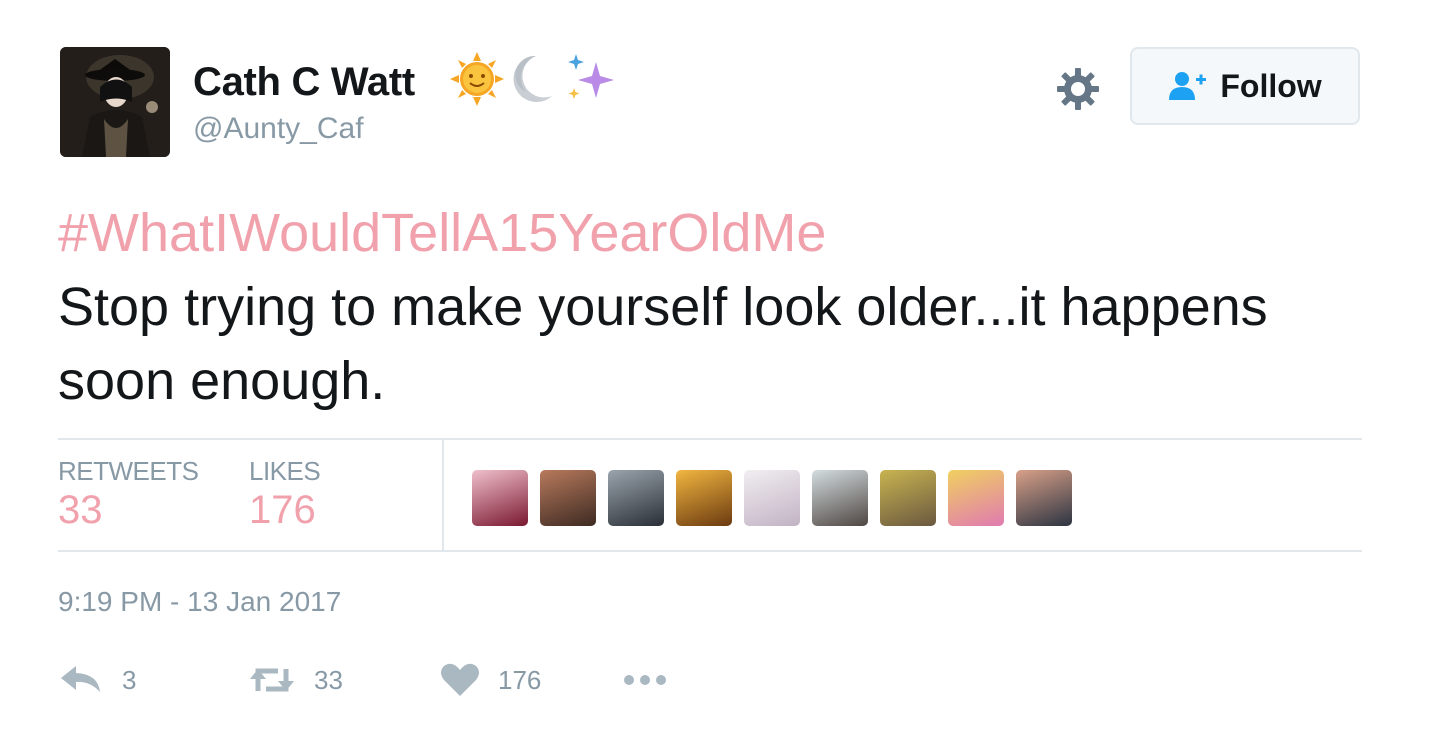 The image size is (1440, 734). I want to click on stats-bottom-divider, so click(710, 551).